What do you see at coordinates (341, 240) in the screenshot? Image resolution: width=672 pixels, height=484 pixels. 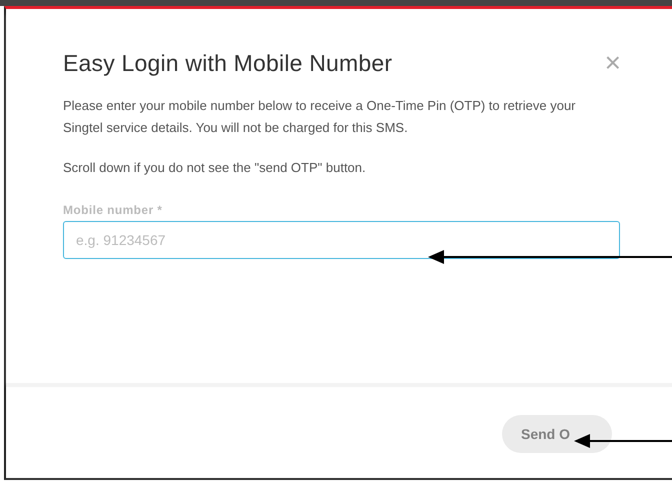 I see `mobile-number-field: e.g. 91234567` at bounding box center [341, 240].